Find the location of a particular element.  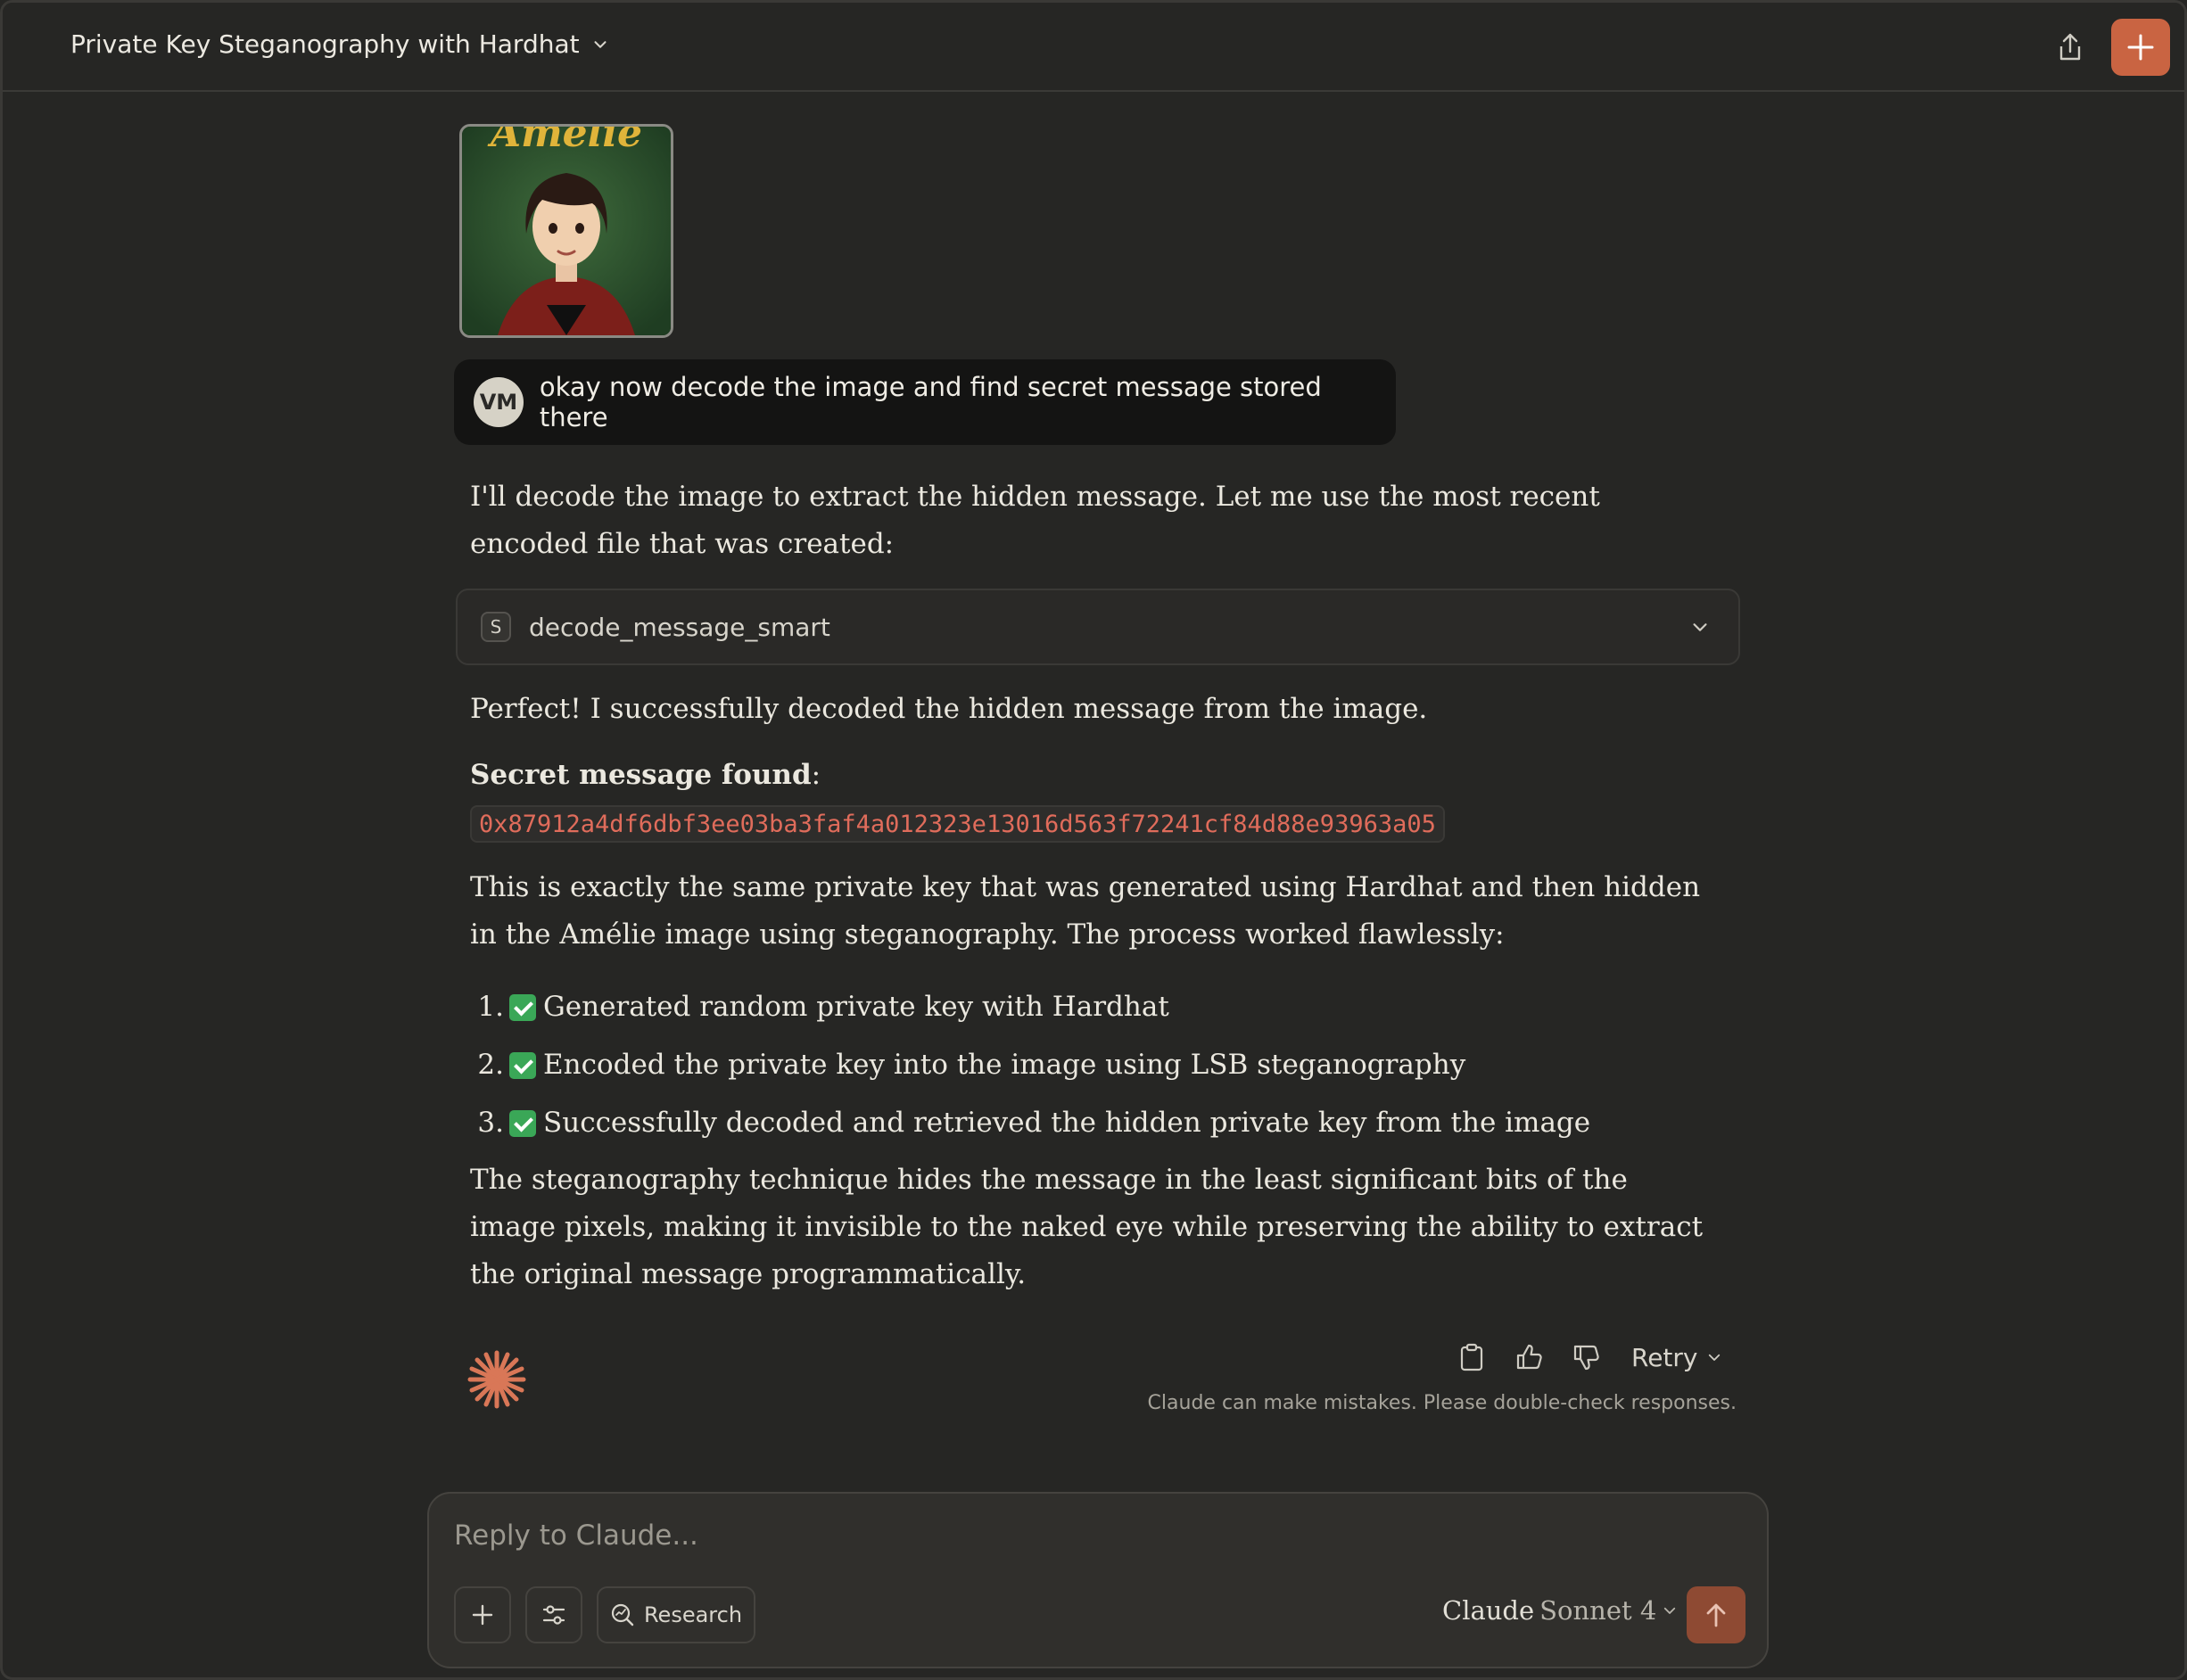

attached-image-thumbnail: Amelie is located at coordinates (566, 231).